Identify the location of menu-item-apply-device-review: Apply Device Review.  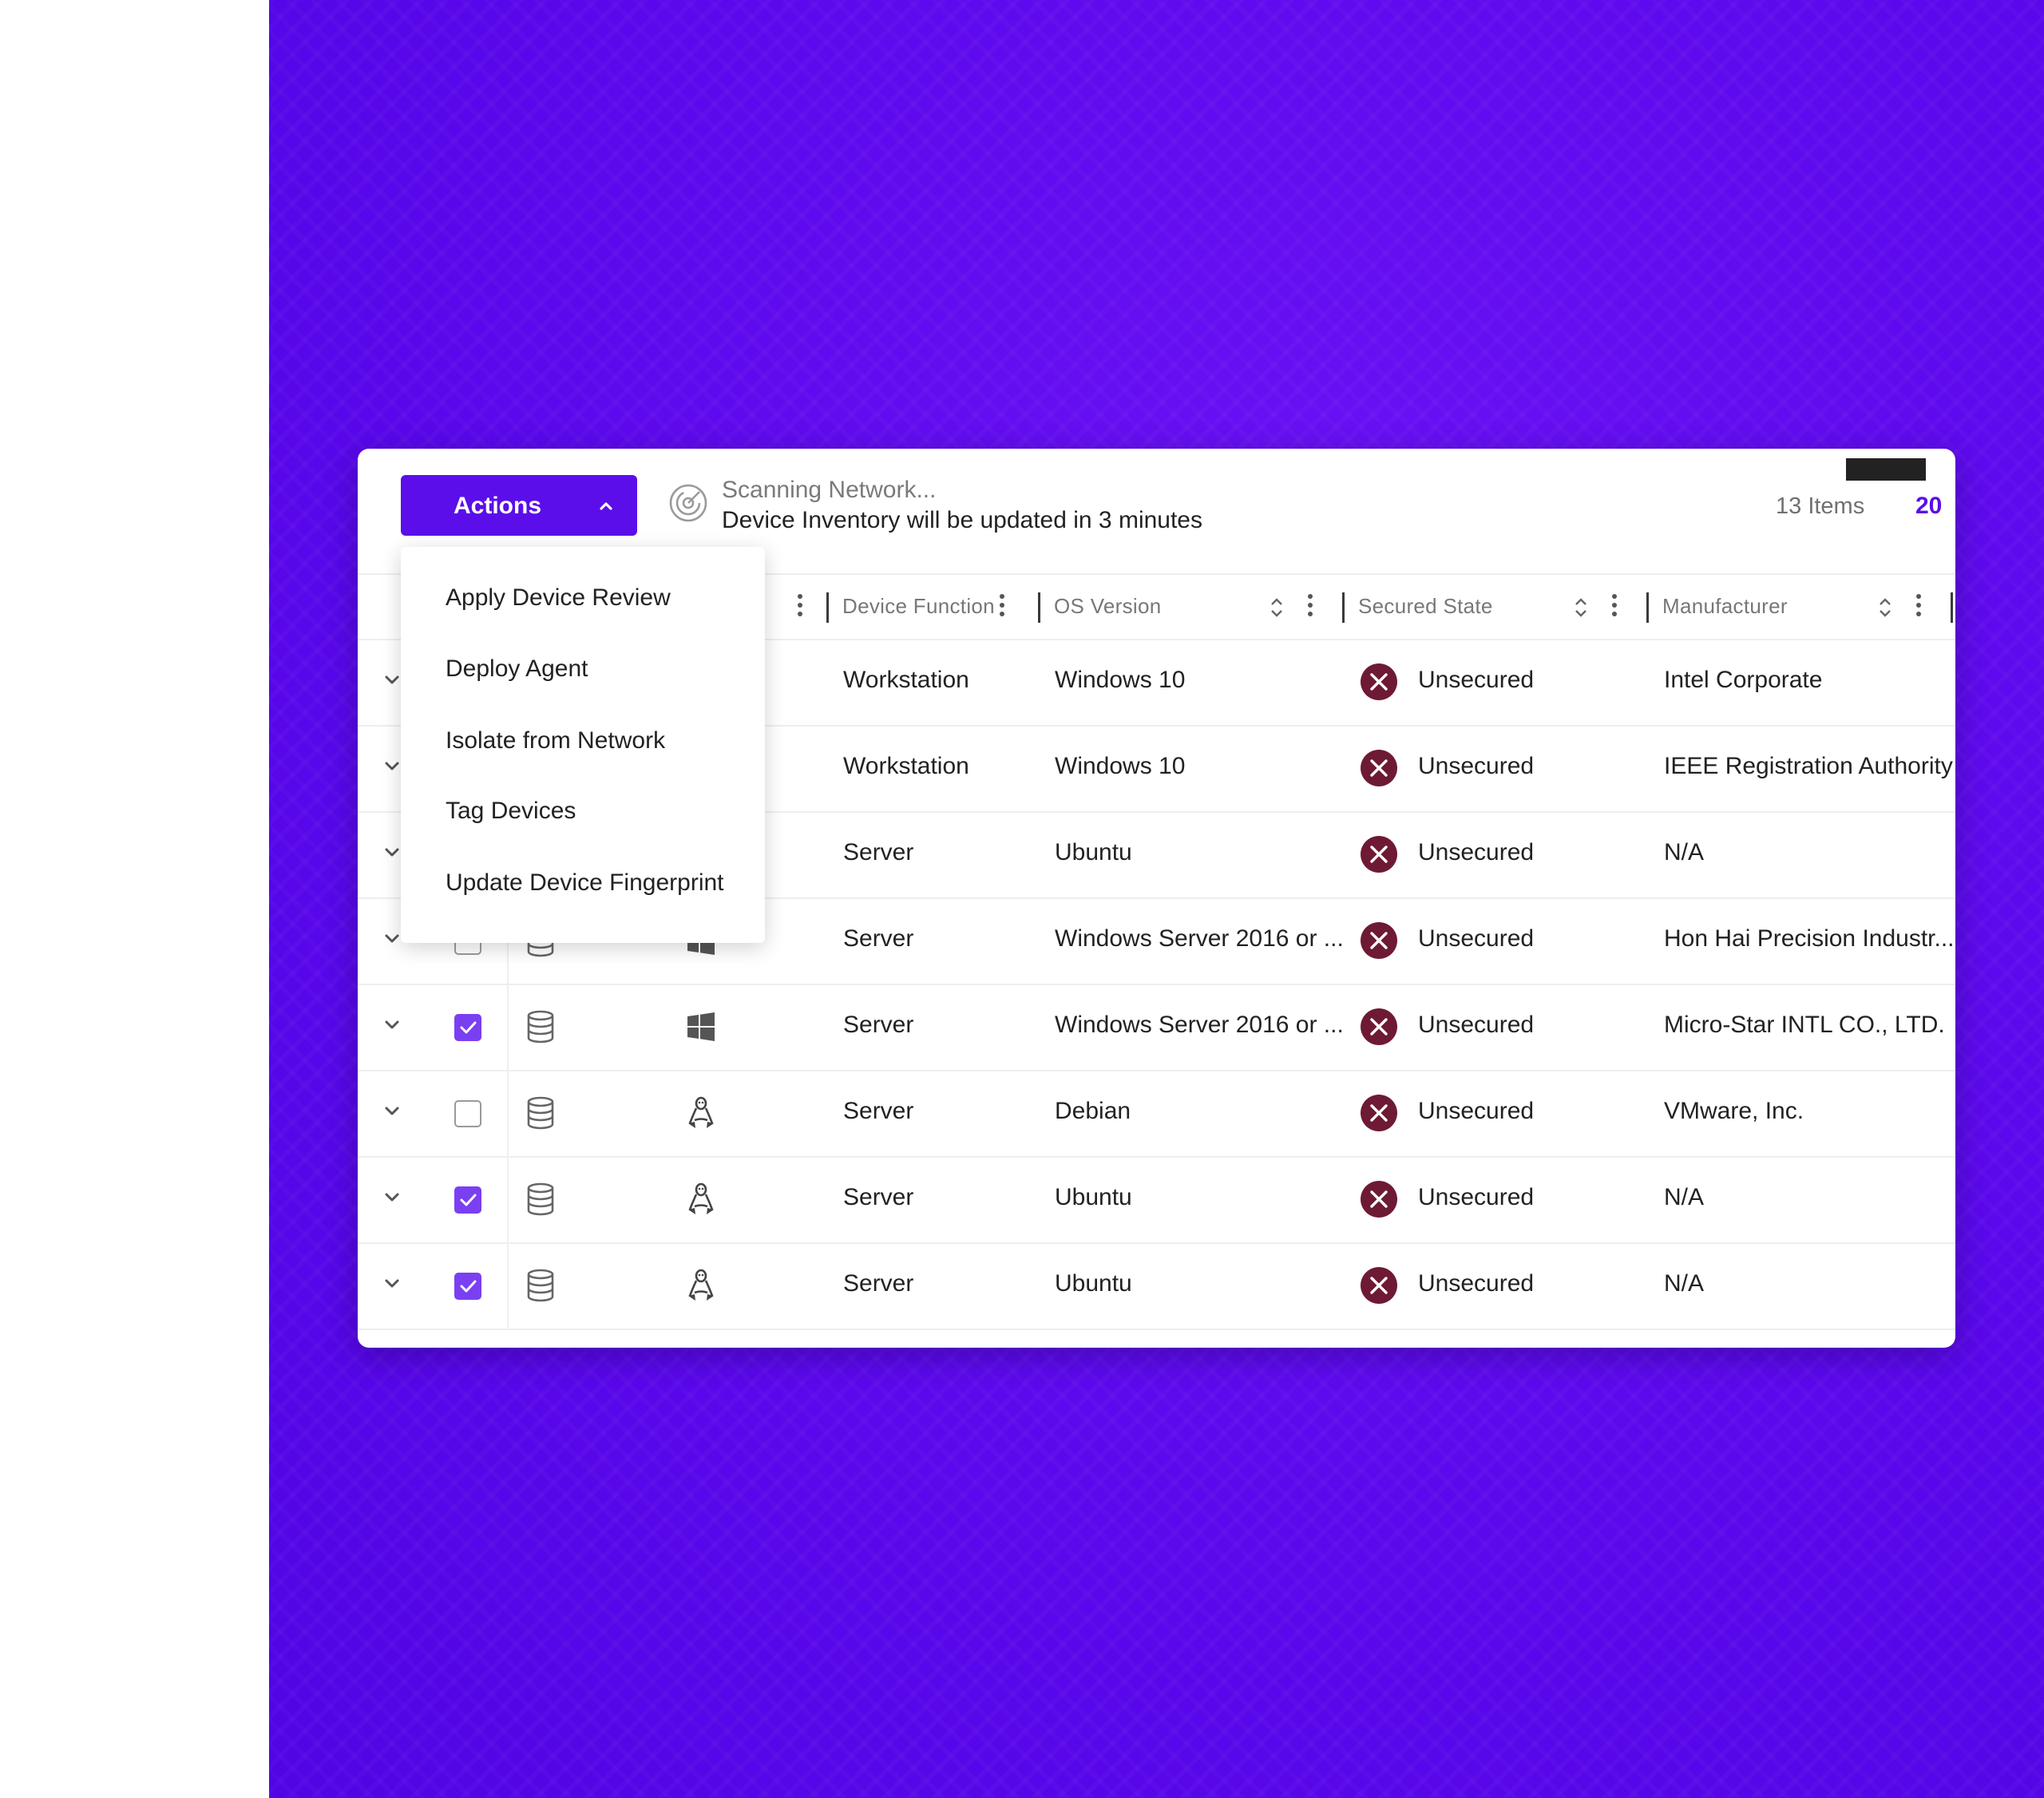
(558, 598).